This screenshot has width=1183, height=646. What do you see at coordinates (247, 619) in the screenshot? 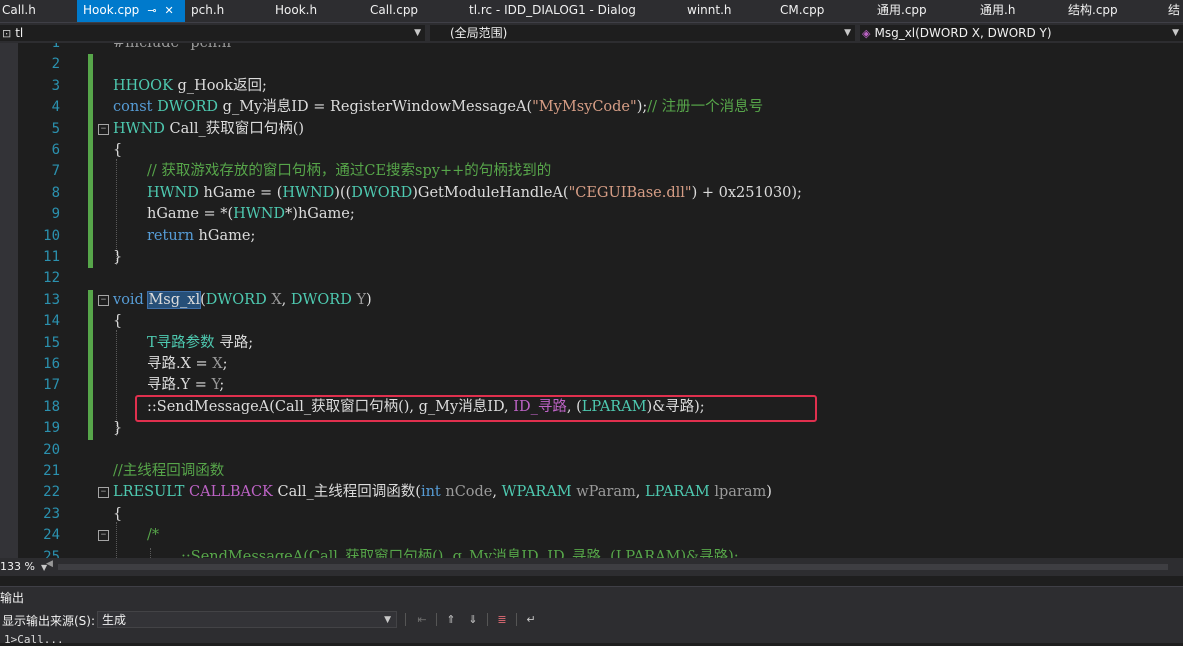
I see `output-source-dropdown: 生成 ▼` at bounding box center [247, 619].